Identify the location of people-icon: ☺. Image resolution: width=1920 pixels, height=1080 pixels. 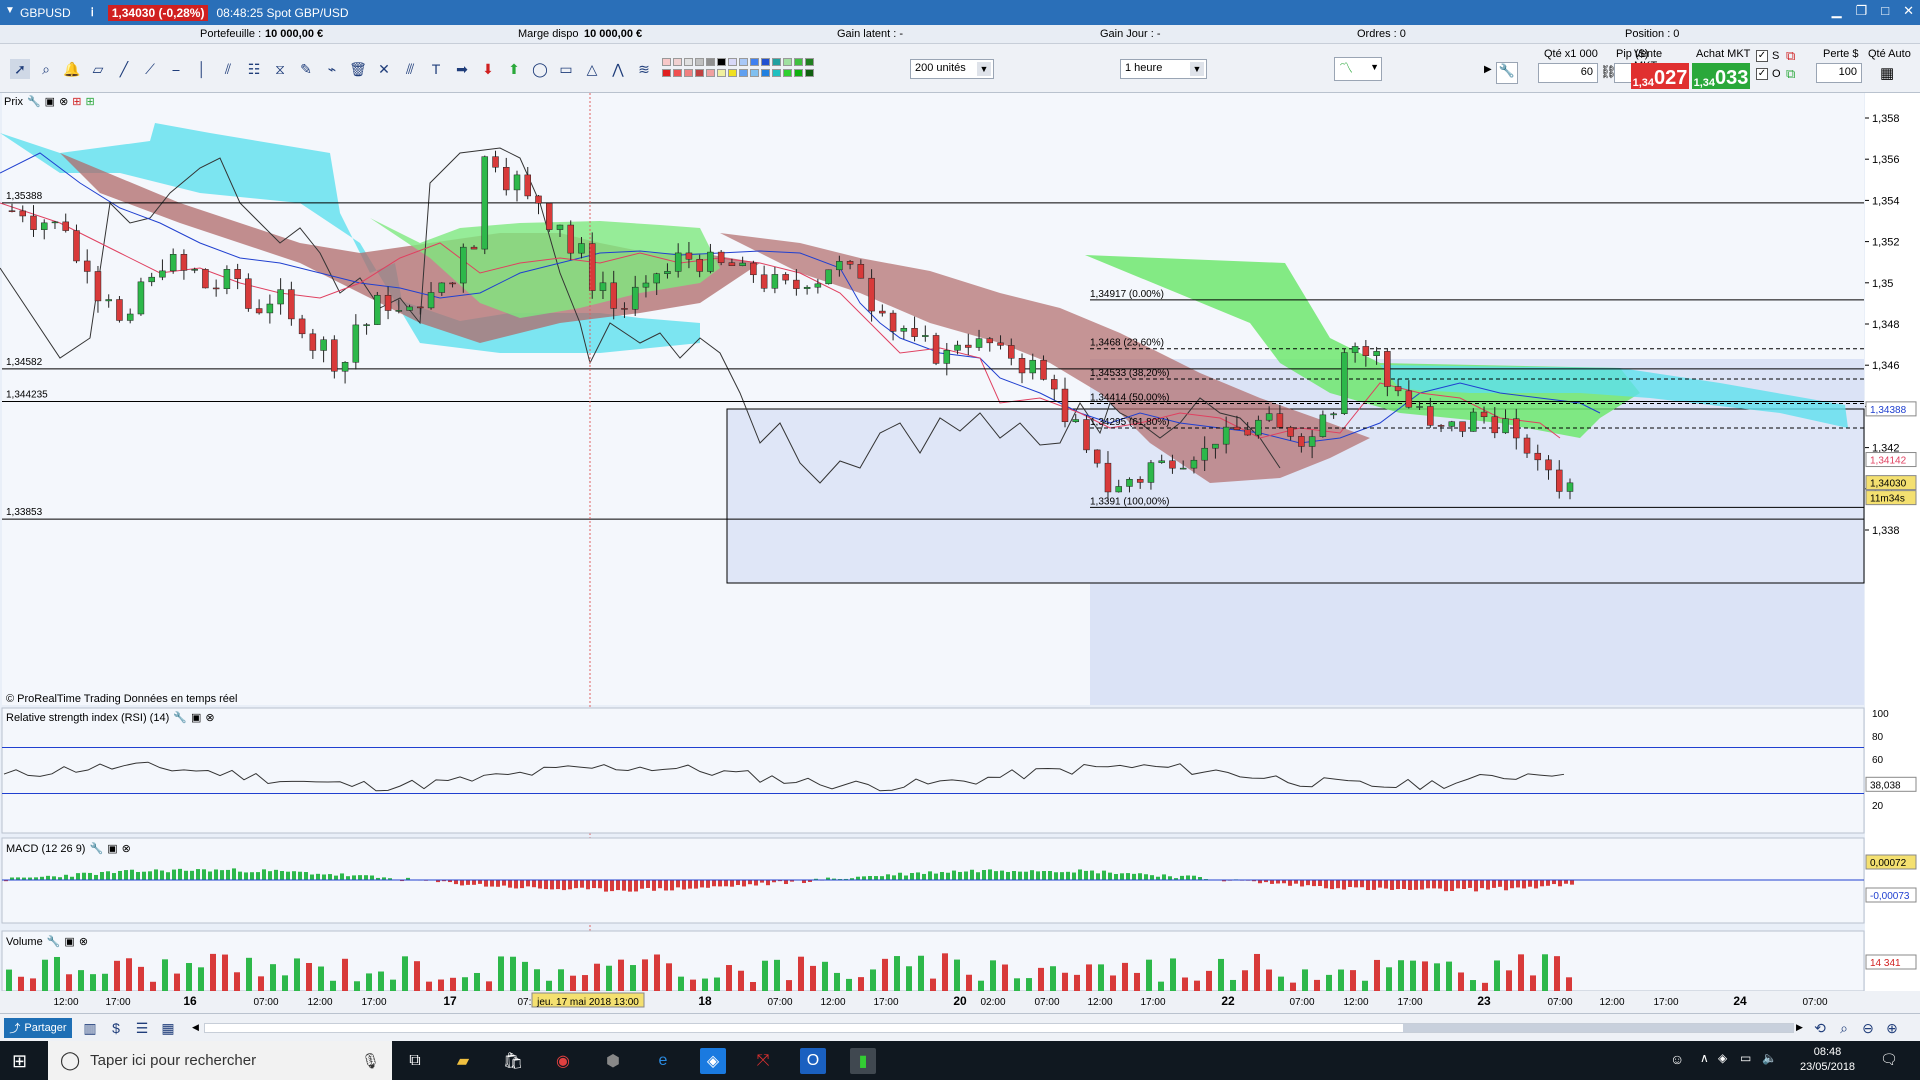
(1677, 1059).